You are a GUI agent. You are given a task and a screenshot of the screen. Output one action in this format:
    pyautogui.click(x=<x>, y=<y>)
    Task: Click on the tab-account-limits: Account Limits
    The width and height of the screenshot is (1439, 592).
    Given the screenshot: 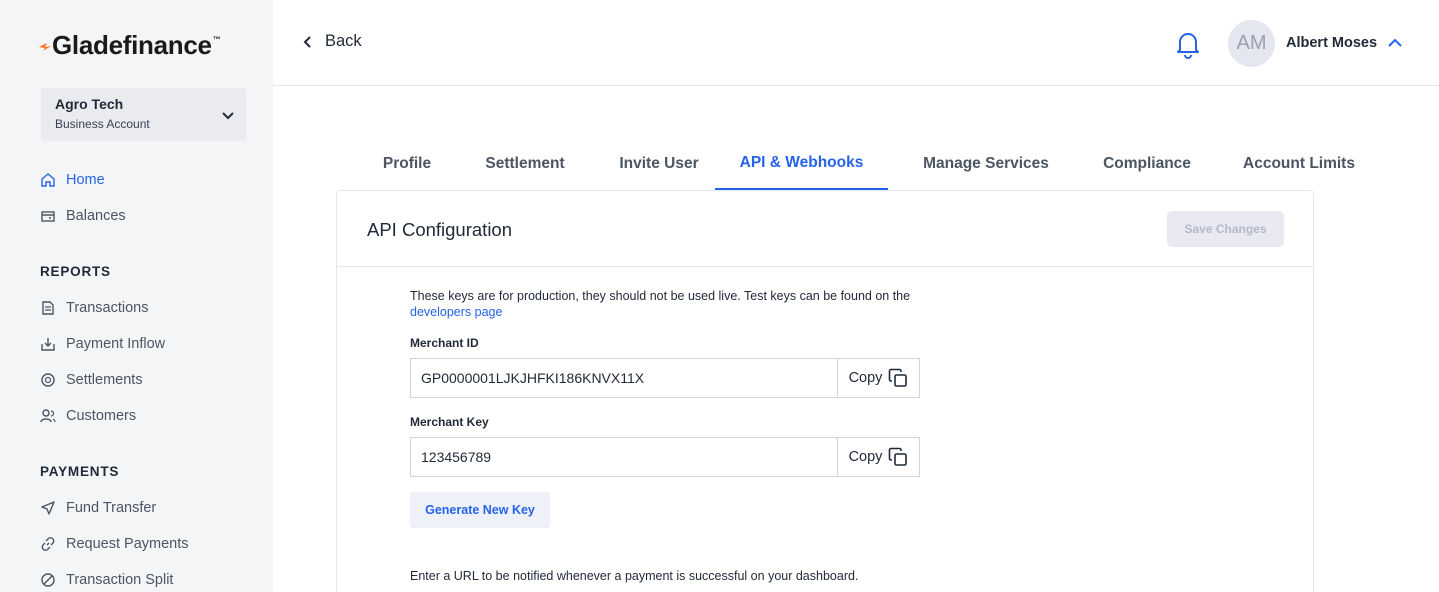 What is the action you would take?
    pyautogui.click(x=1299, y=165)
    